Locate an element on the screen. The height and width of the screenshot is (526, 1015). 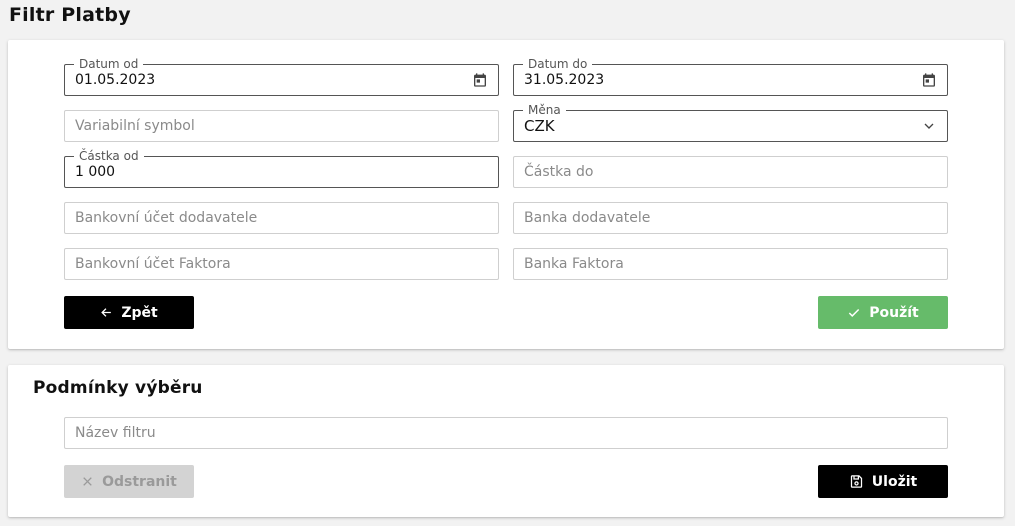
supplier-account-field: Bankovní účet dodavatele is located at coordinates (281, 218).